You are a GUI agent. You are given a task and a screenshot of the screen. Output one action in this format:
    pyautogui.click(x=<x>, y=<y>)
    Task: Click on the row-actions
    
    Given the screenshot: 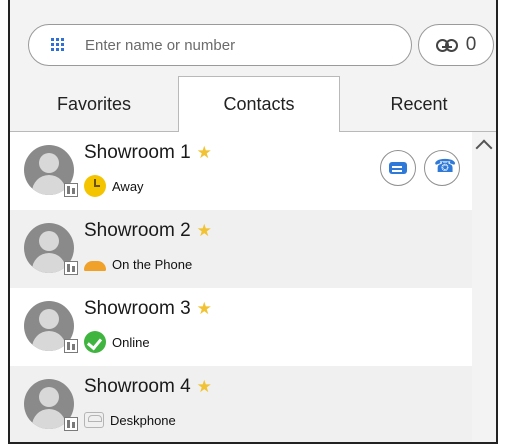 What is the action you would take?
    pyautogui.click(x=416, y=168)
    